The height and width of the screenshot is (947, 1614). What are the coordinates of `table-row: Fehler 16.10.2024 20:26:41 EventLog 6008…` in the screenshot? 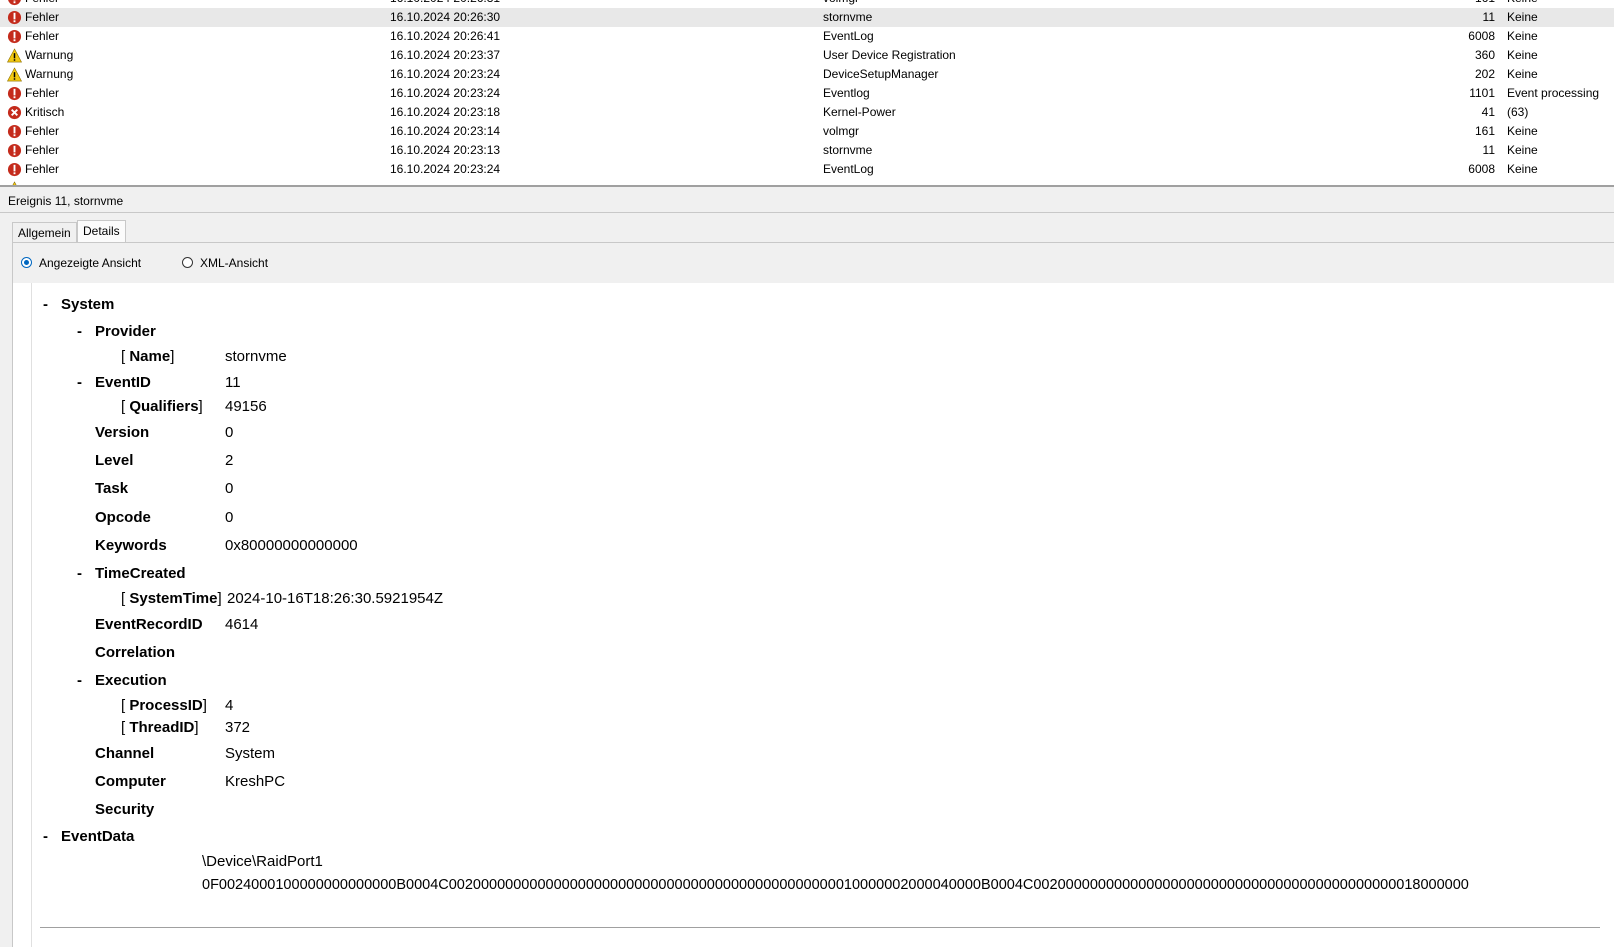 It's located at (807, 36).